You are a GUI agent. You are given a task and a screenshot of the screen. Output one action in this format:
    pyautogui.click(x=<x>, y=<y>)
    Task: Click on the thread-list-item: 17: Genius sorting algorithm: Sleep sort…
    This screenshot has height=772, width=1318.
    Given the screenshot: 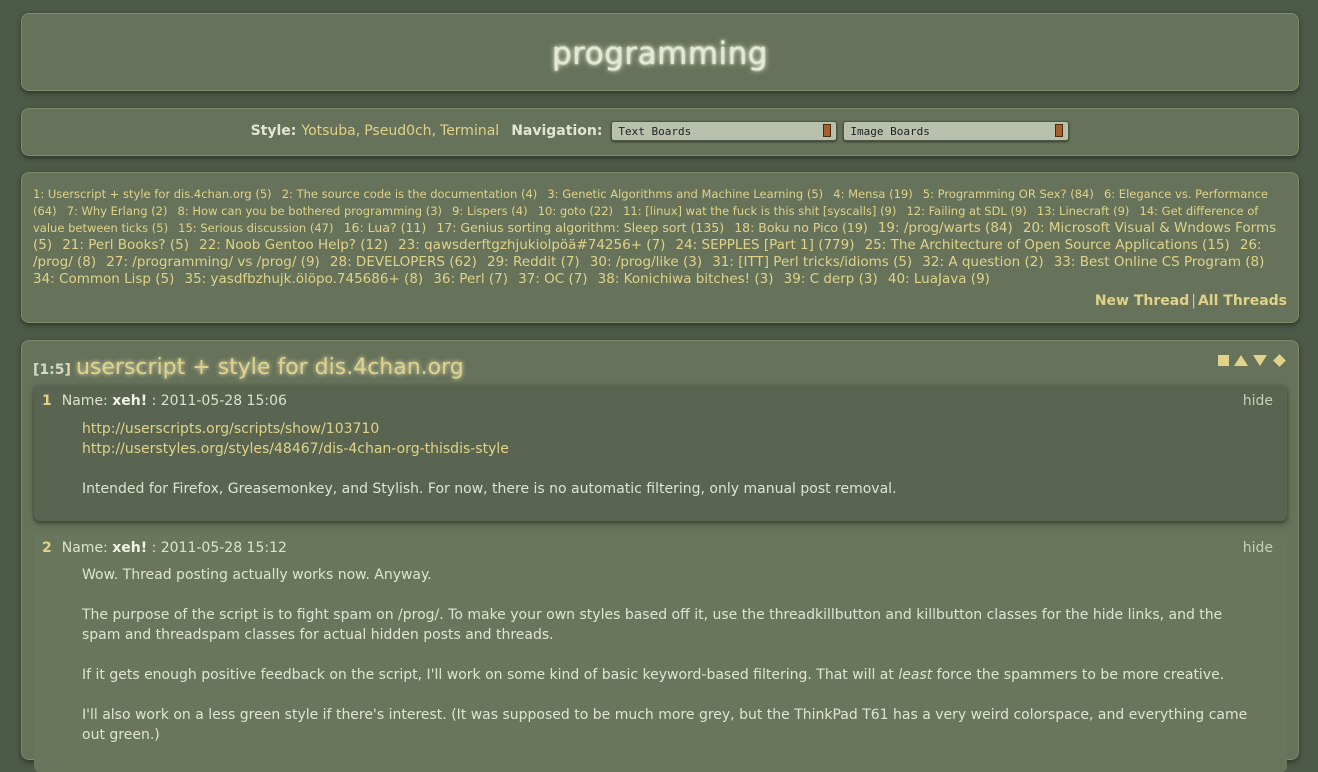 What is the action you would take?
    pyautogui.click(x=580, y=227)
    